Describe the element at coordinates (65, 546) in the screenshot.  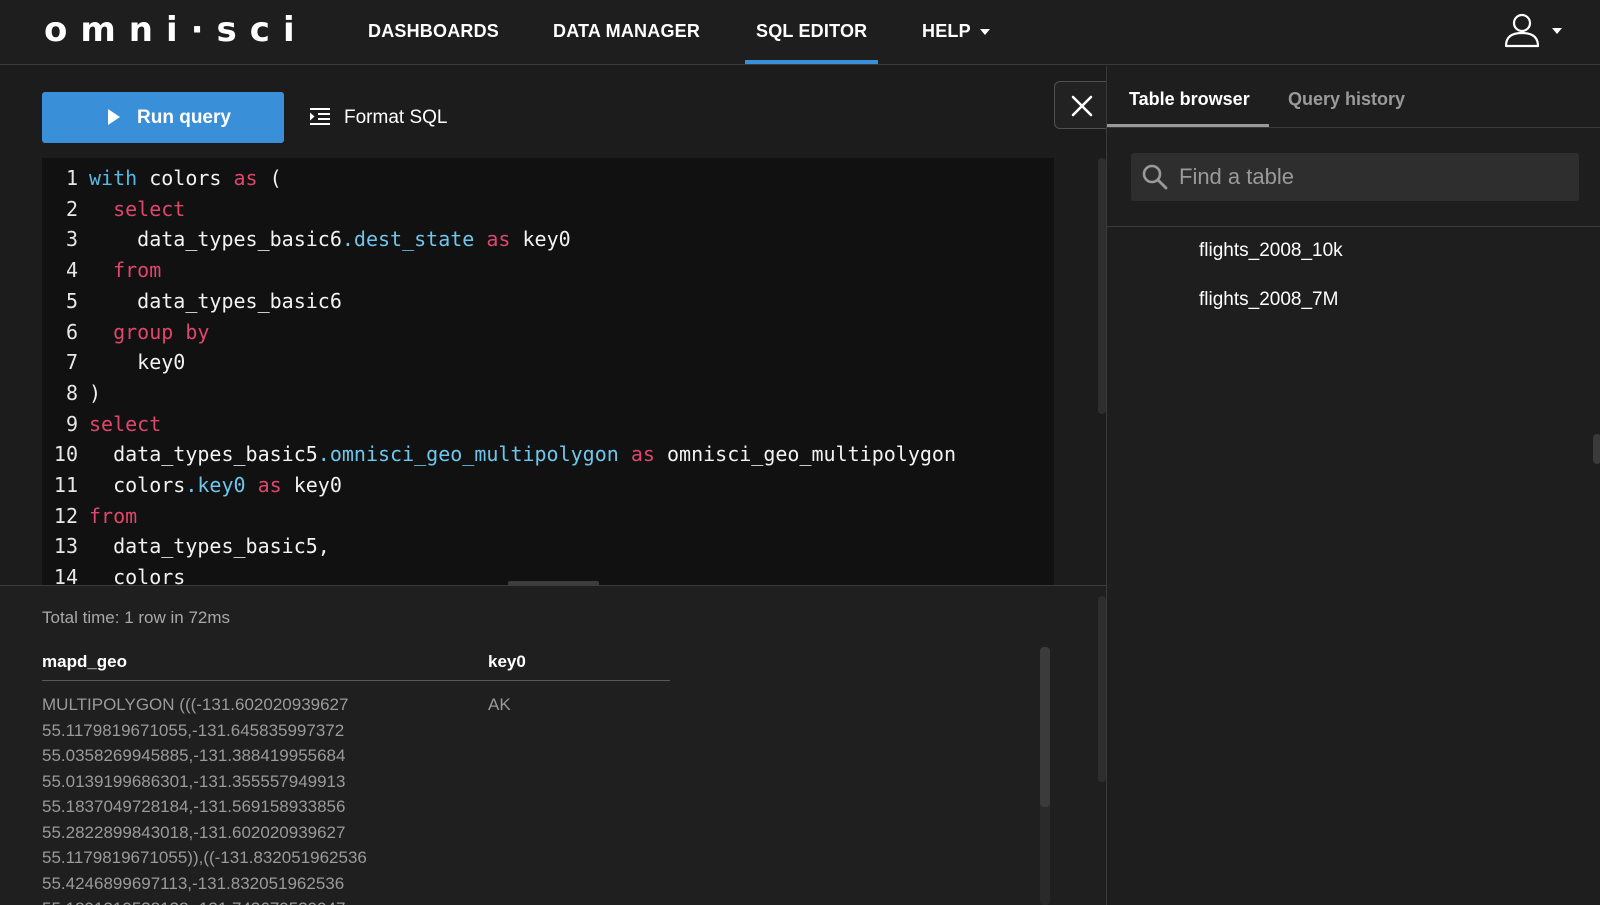
I see `line-number: 13` at that location.